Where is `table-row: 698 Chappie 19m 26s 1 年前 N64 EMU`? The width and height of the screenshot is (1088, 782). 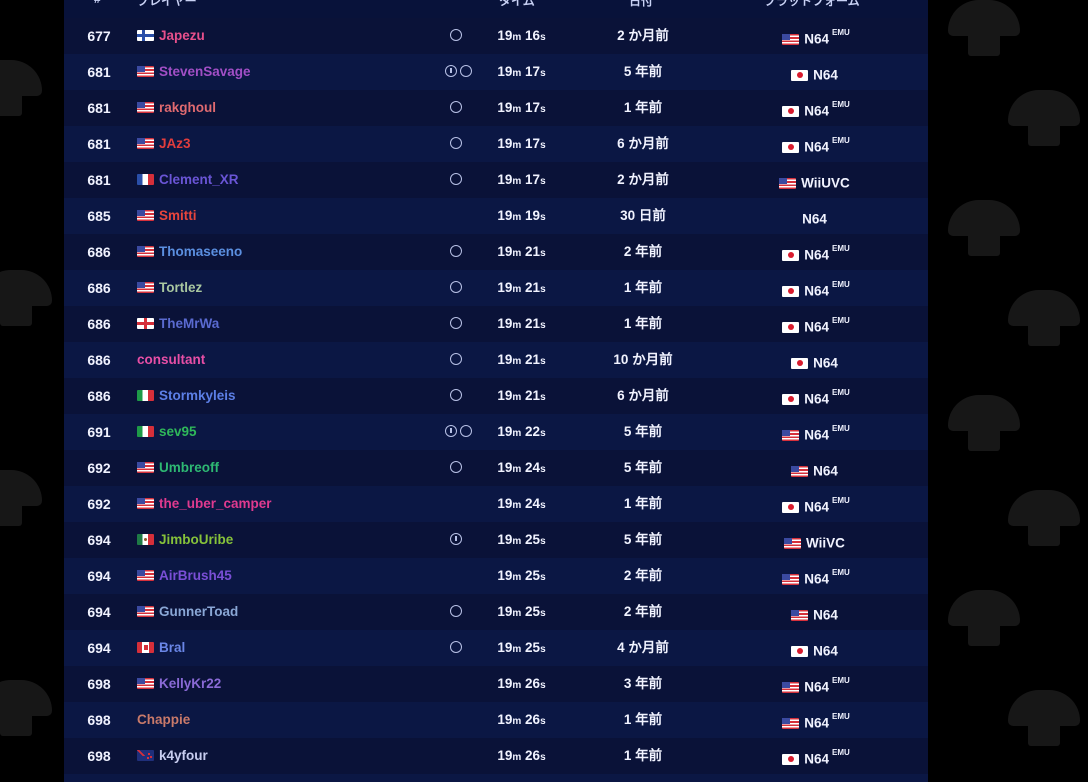
table-row: 698 Chappie 19m 26s 1 年前 N64 EMU is located at coordinates (496, 720).